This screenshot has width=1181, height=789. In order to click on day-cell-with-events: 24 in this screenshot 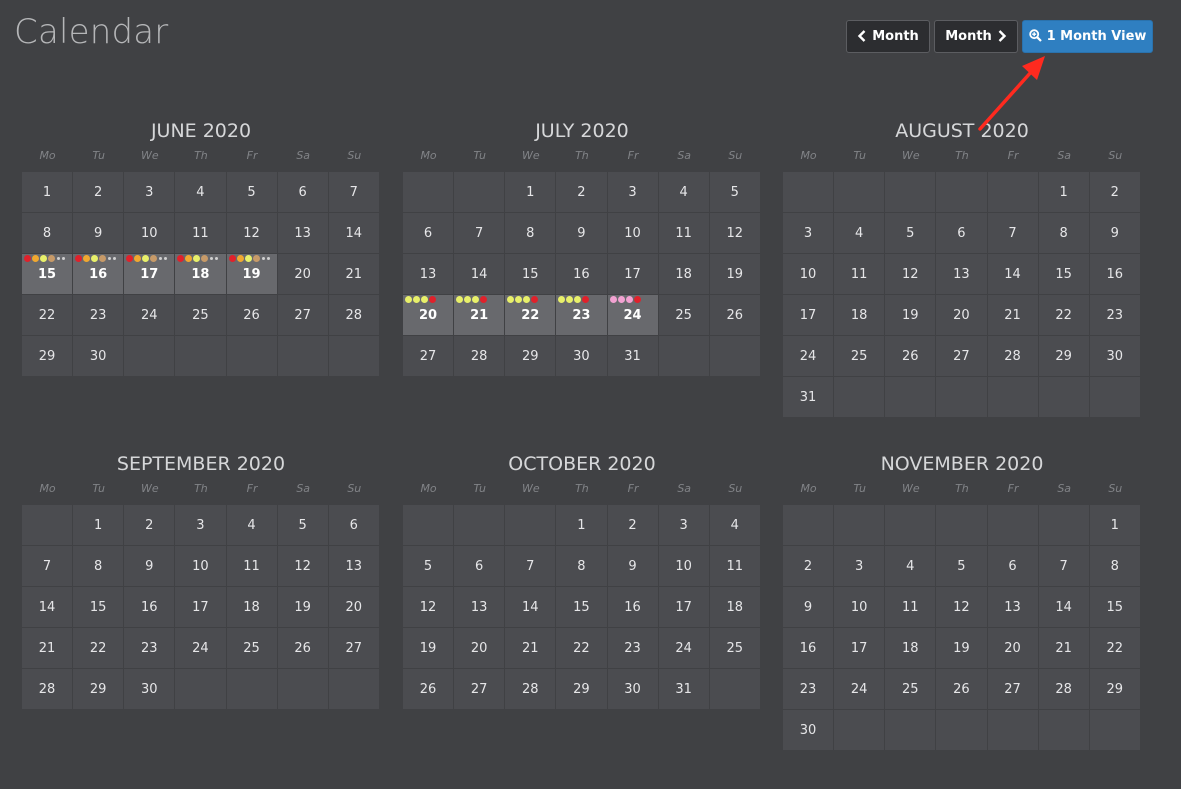, I will do `click(633, 315)`.